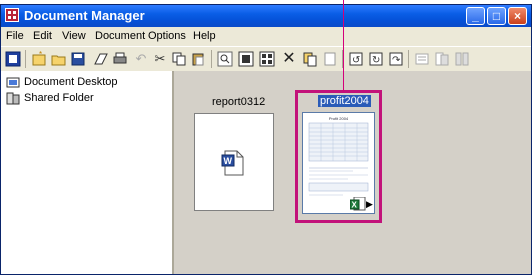  What do you see at coordinates (198, 59) in the screenshot?
I see `paste-icon` at bounding box center [198, 59].